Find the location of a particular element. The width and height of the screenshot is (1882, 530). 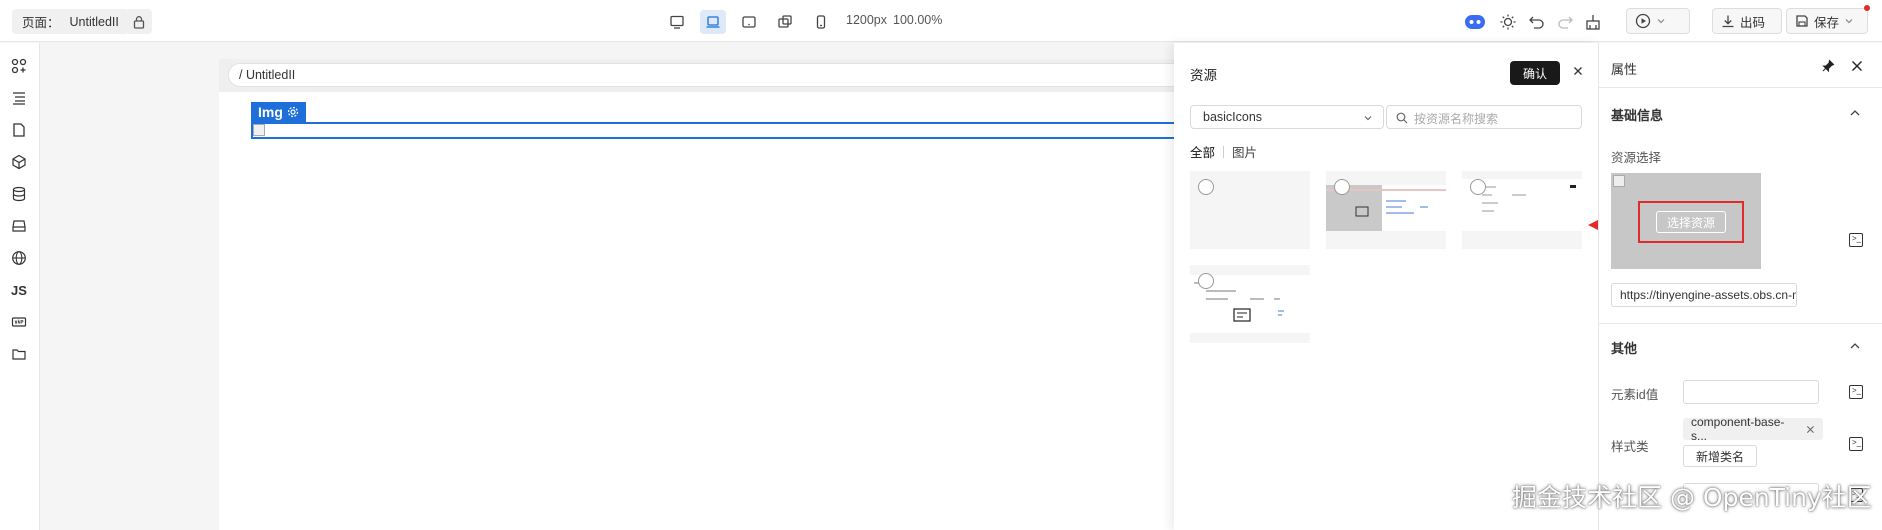

mobile-button is located at coordinates (821, 22).